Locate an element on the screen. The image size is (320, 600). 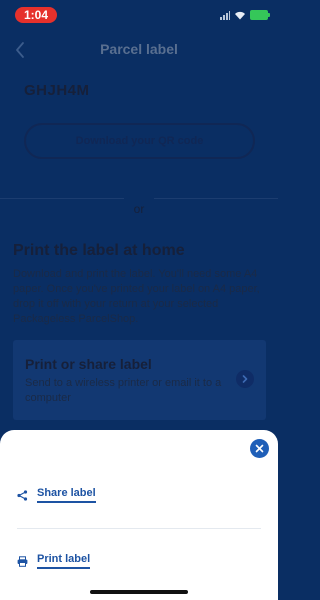
home-indicator is located at coordinates (139, 592).